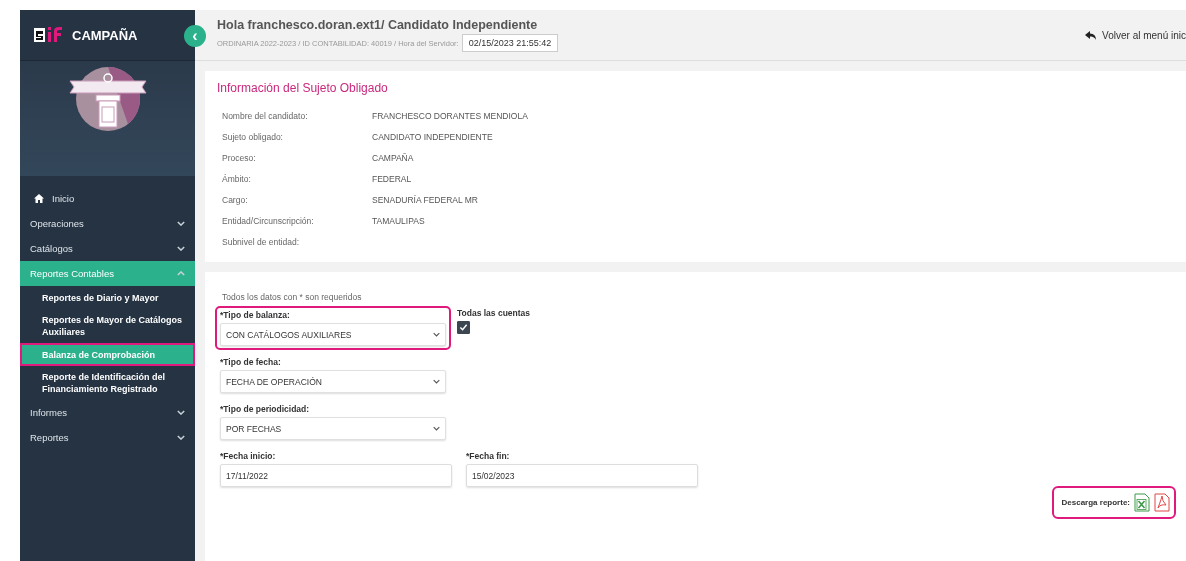 The width and height of the screenshot is (1186, 561). Describe the element at coordinates (494, 313) in the screenshot. I see `checkbox-label: Todas las cuentas` at that location.